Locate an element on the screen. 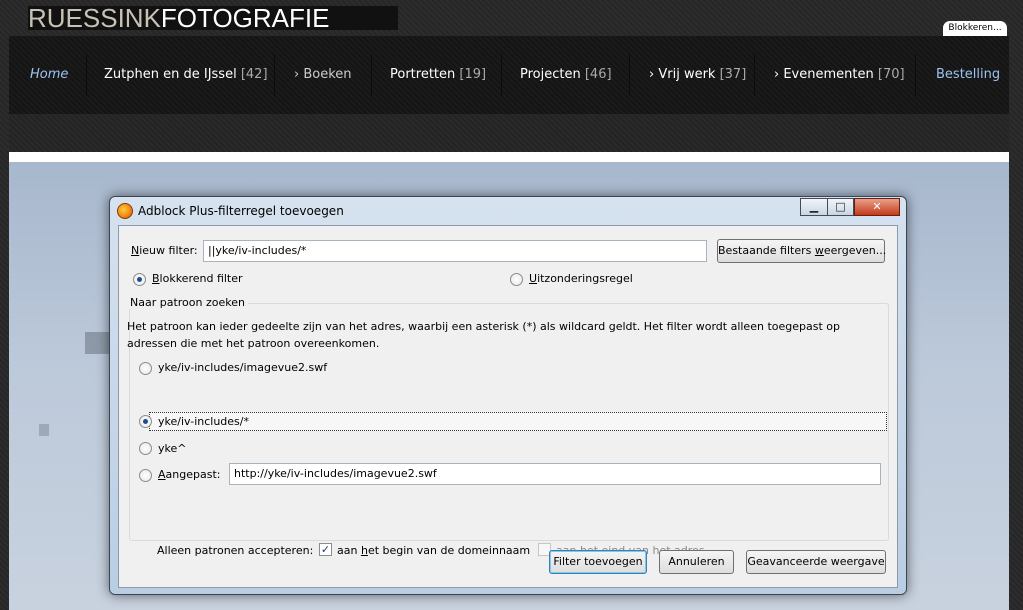 This screenshot has width=1023, height=610. logo-bold: FOTOGRAFIE is located at coordinates (245, 18).